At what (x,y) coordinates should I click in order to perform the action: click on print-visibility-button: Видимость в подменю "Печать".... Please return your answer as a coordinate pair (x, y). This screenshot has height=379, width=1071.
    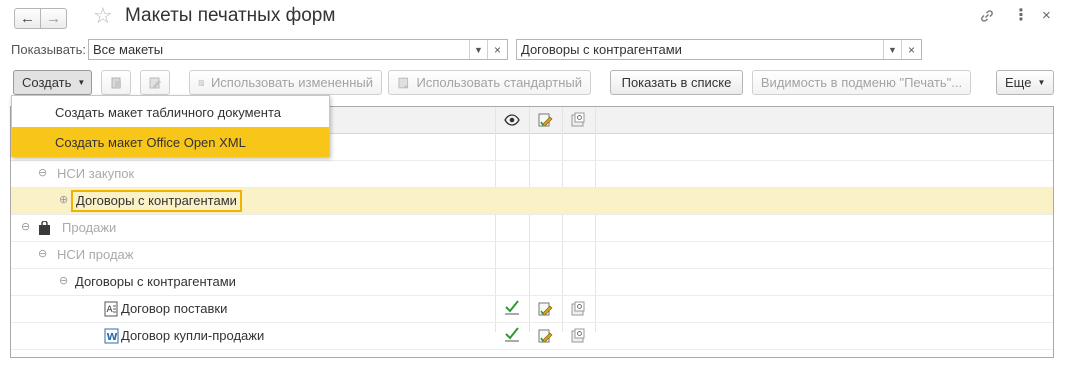
    Looking at the image, I should click on (861, 82).